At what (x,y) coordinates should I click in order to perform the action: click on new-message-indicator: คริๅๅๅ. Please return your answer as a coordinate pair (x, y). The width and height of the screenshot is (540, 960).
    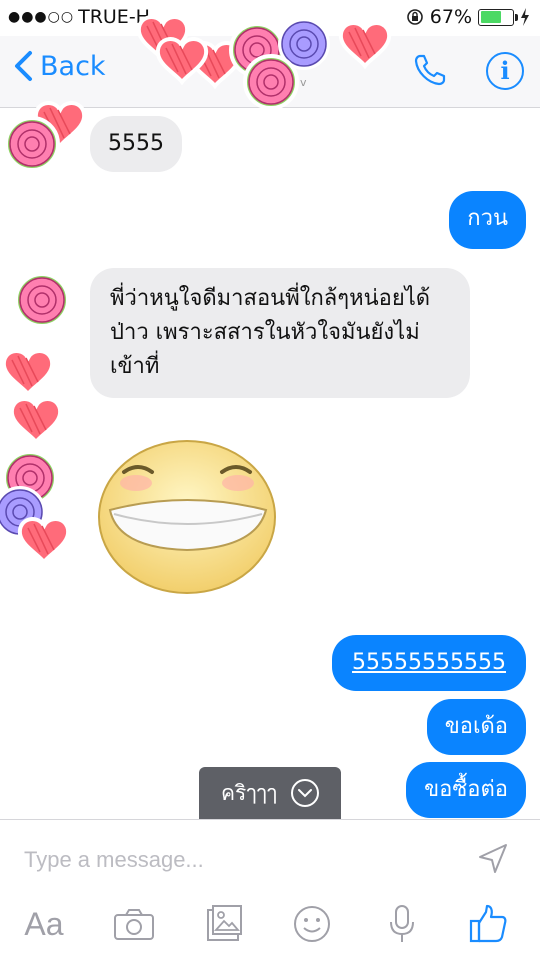
    Looking at the image, I should click on (270, 793).